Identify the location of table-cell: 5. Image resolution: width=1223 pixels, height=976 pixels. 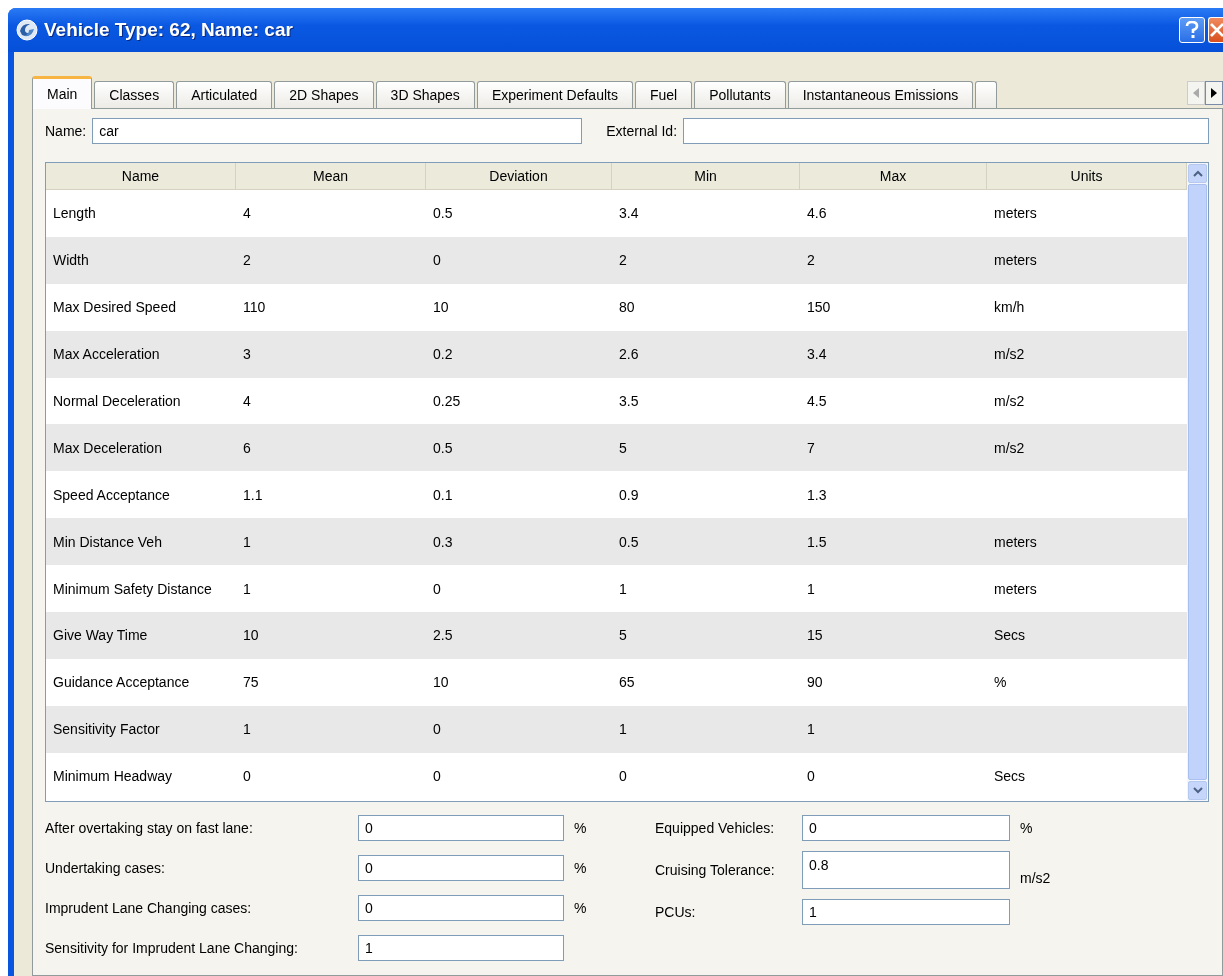
(623, 447).